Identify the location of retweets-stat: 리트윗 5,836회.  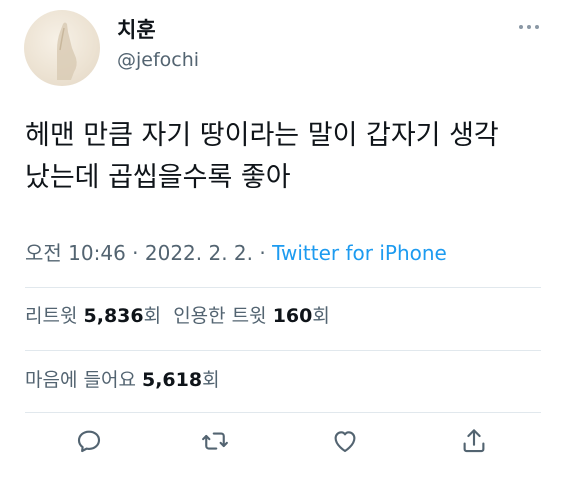
(93, 316).